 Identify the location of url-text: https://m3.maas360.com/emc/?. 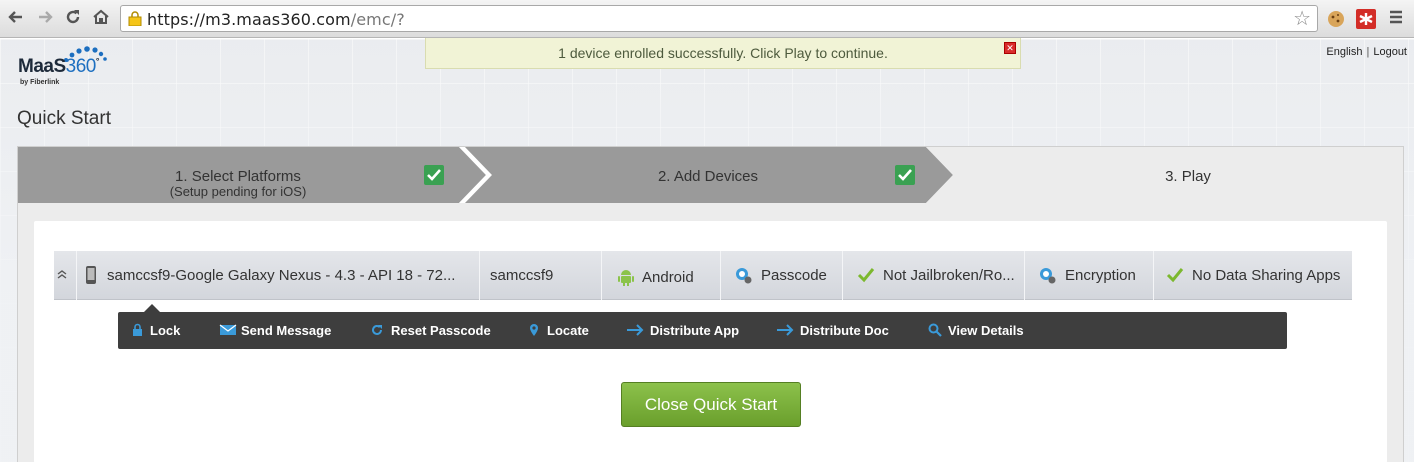
(276, 19).